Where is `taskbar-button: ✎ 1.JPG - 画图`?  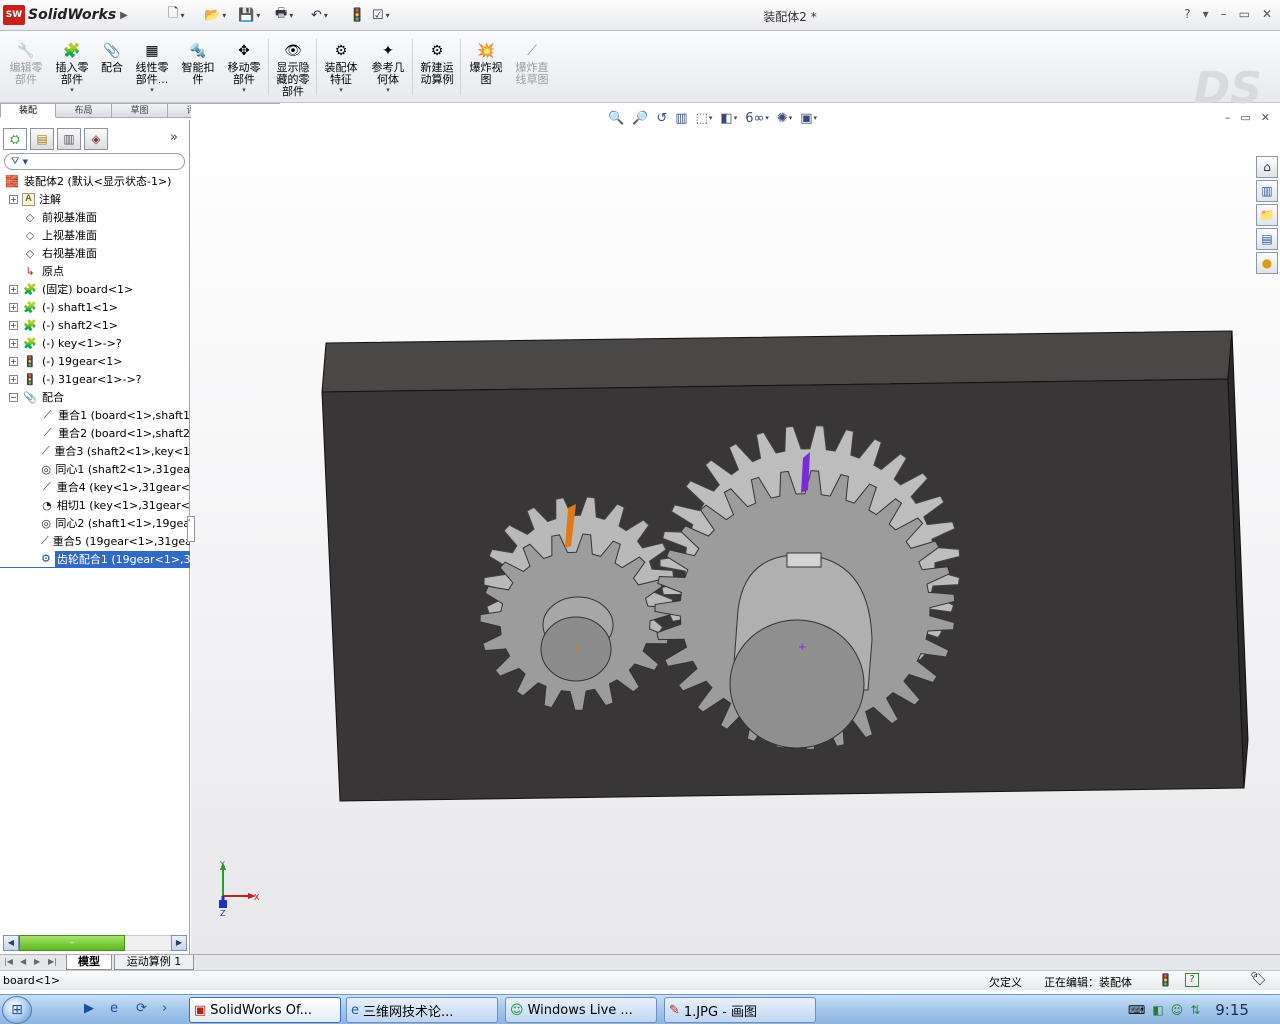
taskbar-button: ✎ 1.JPG - 画图 is located at coordinates (740, 1010).